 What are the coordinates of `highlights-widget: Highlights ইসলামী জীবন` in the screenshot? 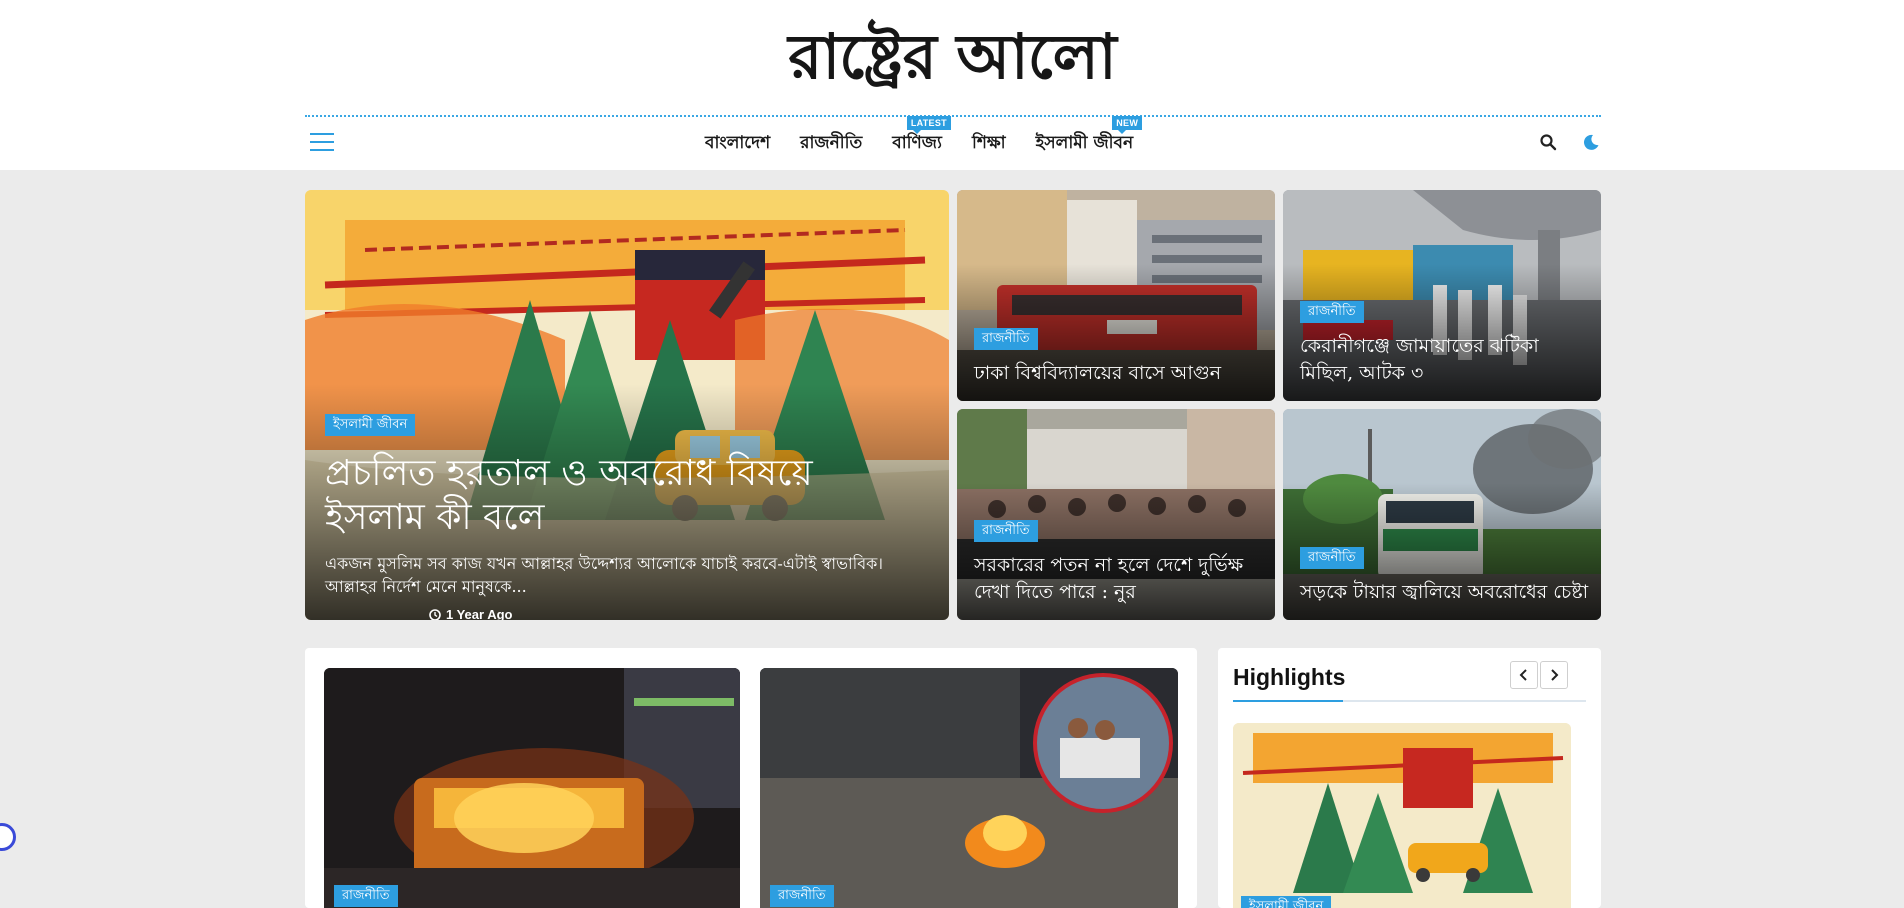 It's located at (1409, 778).